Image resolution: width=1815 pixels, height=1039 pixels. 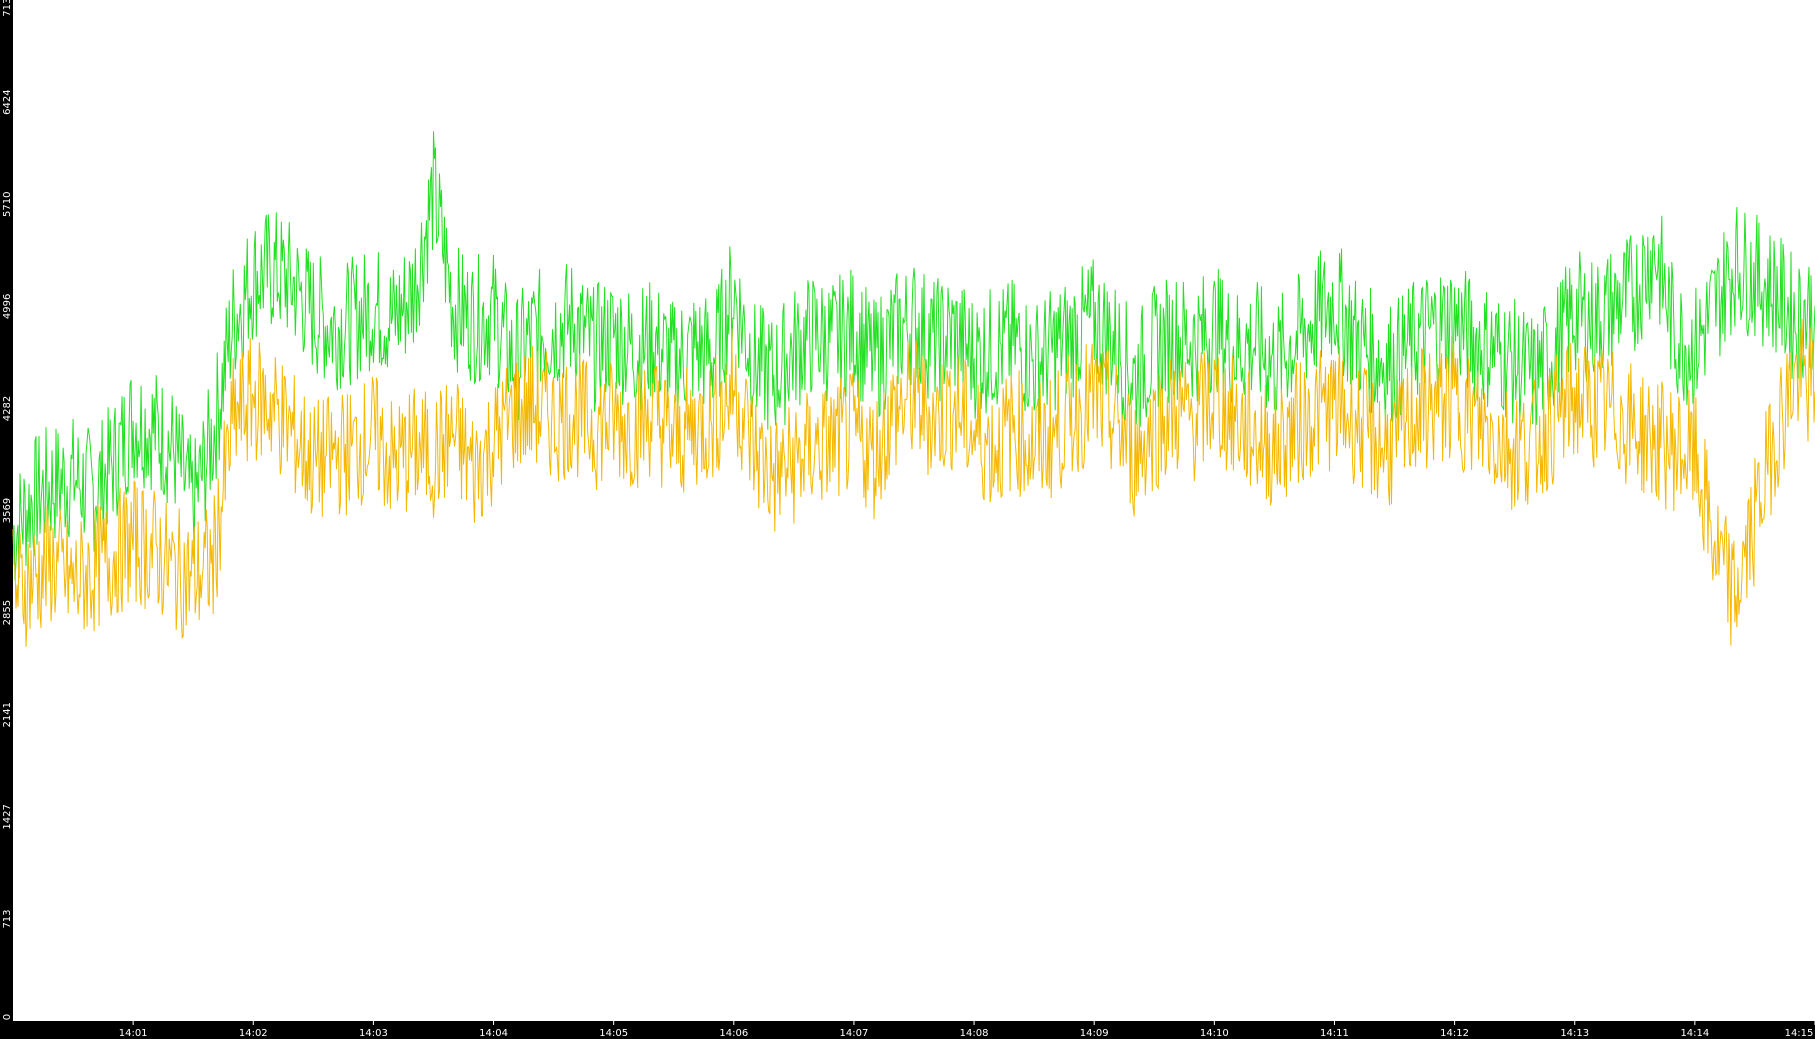 What do you see at coordinates (854, 1033) in the screenshot?
I see `x-tick-label: 14:07` at bounding box center [854, 1033].